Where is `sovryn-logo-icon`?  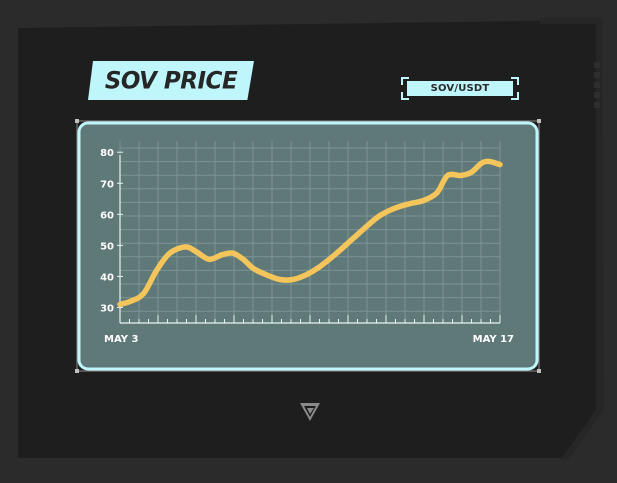 sovryn-logo-icon is located at coordinates (310, 412).